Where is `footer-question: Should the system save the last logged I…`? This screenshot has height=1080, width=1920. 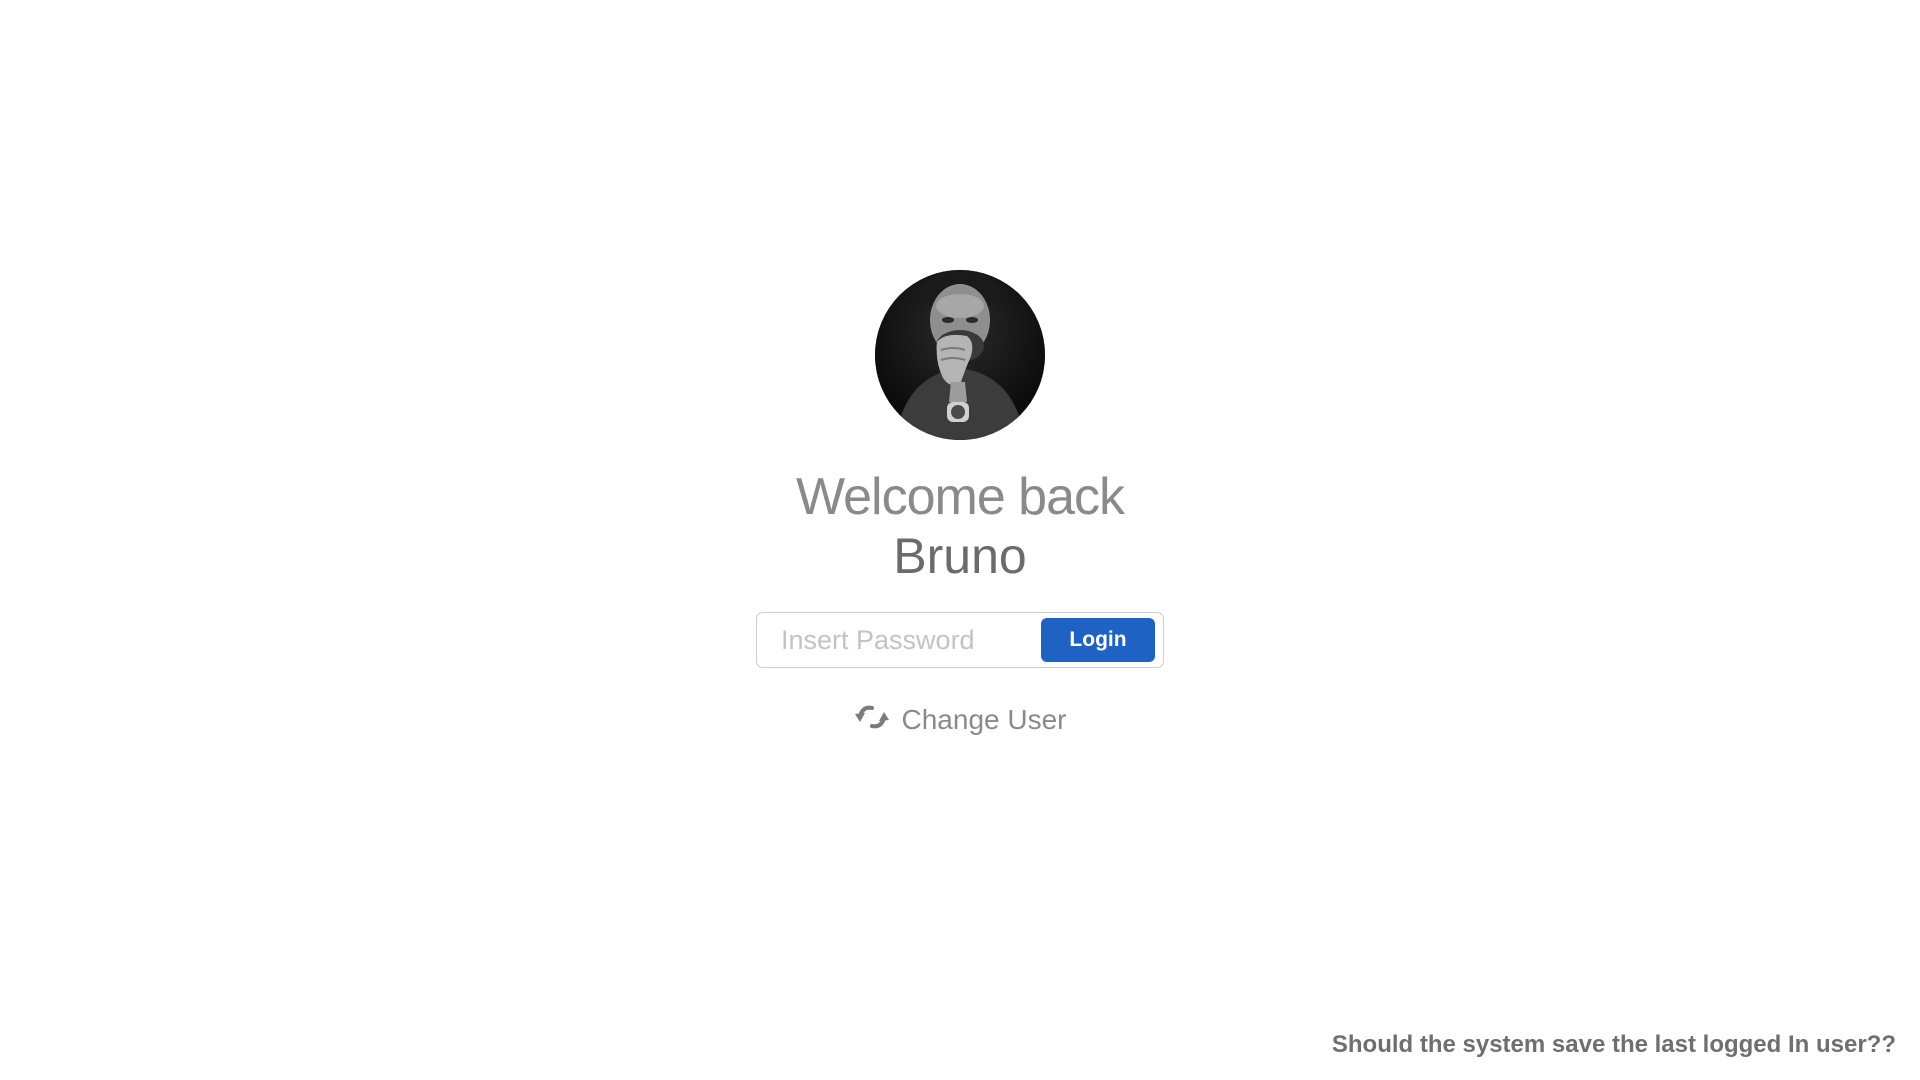 footer-question: Should the system save the last logged I… is located at coordinates (1613, 1044).